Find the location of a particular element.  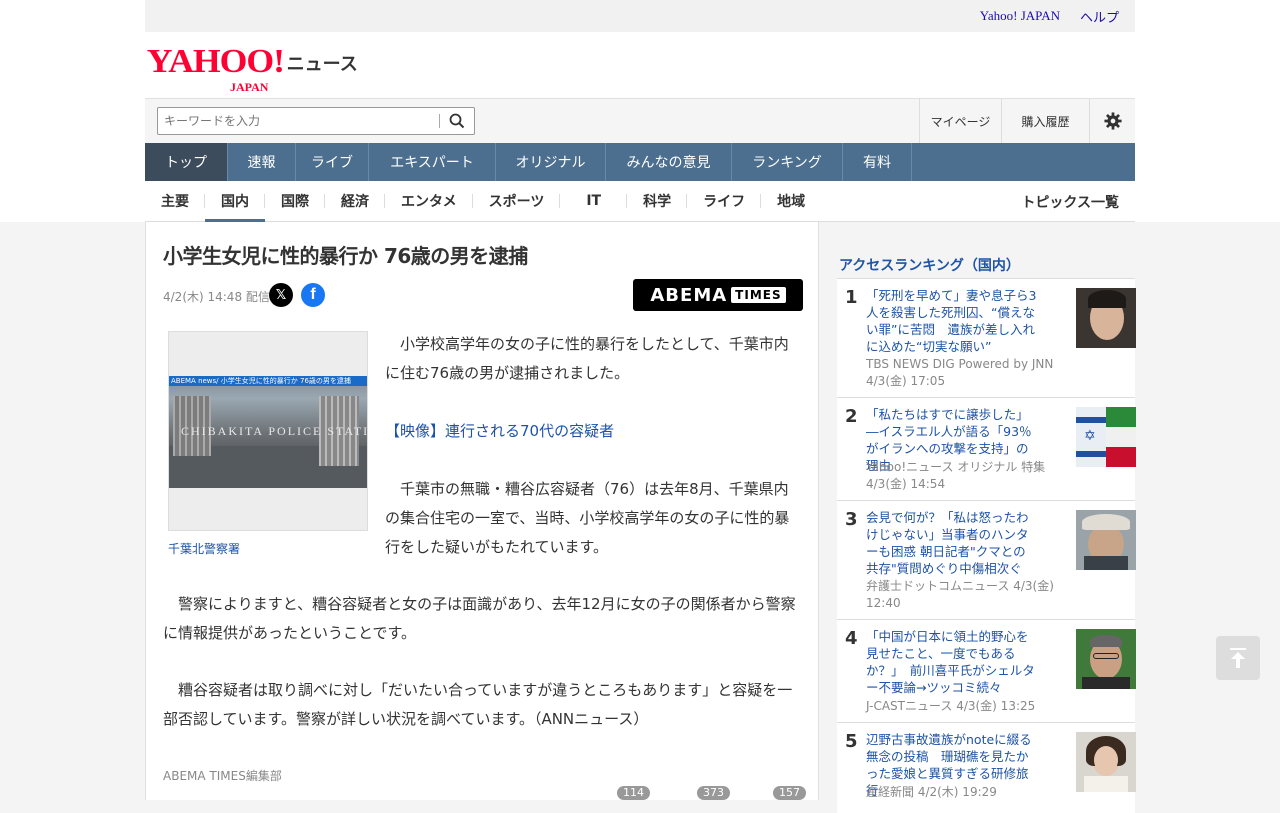

article-date: 4/2(木) 14:48 配信 is located at coordinates (216, 297).